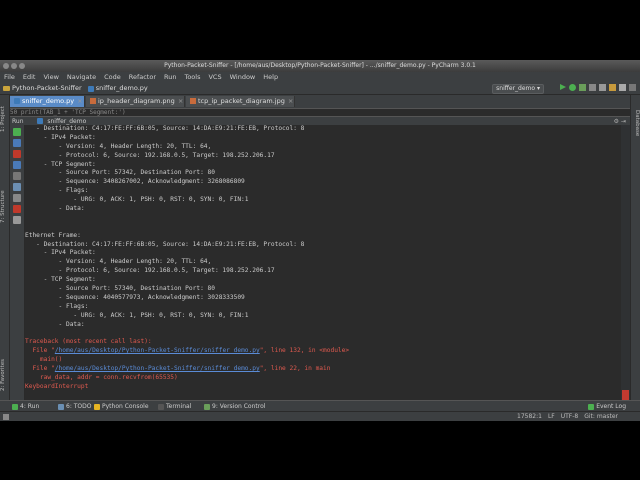 The width and height of the screenshot is (640, 480). I want to click on file-encoding: UTF-8, so click(570, 416).